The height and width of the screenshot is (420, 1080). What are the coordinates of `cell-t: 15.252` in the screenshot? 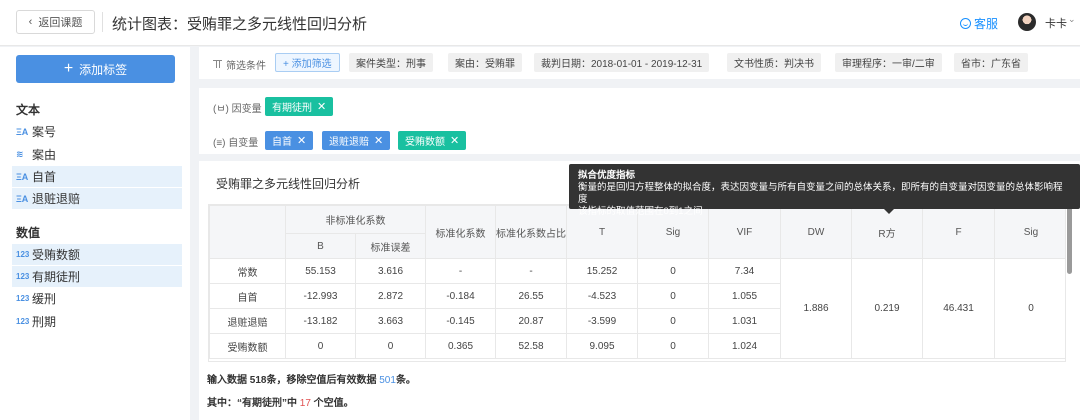 It's located at (602, 271).